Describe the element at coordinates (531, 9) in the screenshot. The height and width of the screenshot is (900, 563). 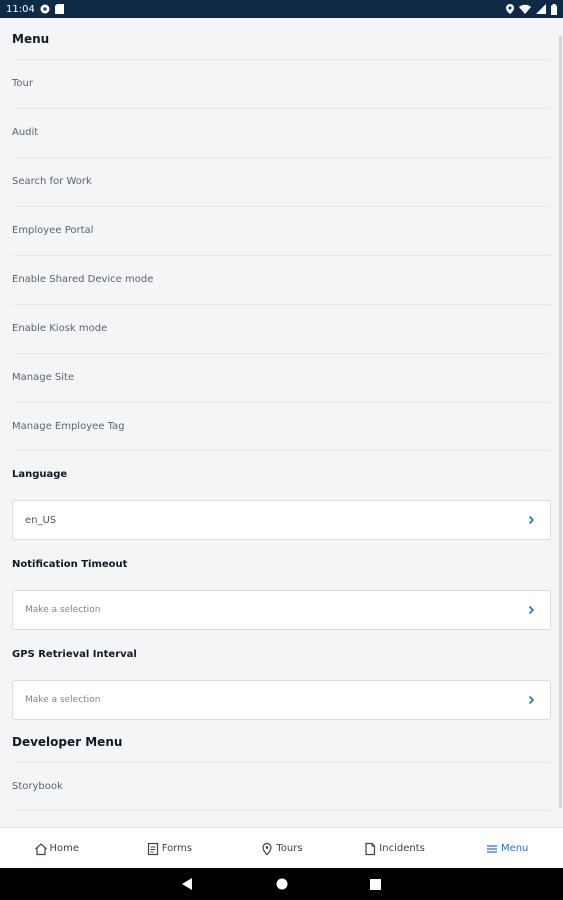
I see `status-right` at that location.